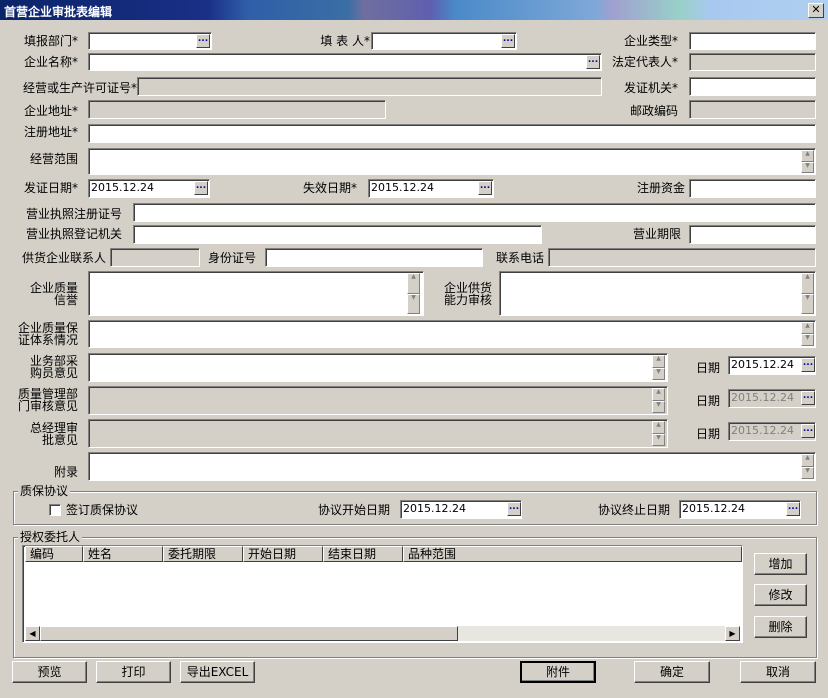 This screenshot has width=828, height=698. Describe the element at coordinates (382, 594) in the screenshot. I see `delegate-table: 编码 姓名 委托期限 开始日期 结束日期 品种范围 ◀ ▶` at that location.